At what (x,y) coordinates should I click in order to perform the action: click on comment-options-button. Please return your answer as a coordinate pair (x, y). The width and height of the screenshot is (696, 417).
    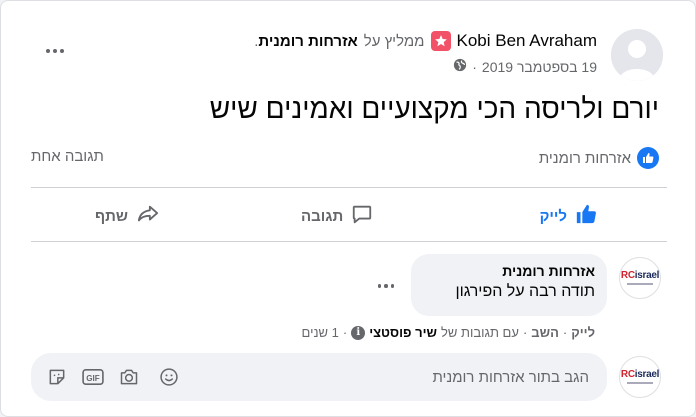
    Looking at the image, I should click on (386, 286).